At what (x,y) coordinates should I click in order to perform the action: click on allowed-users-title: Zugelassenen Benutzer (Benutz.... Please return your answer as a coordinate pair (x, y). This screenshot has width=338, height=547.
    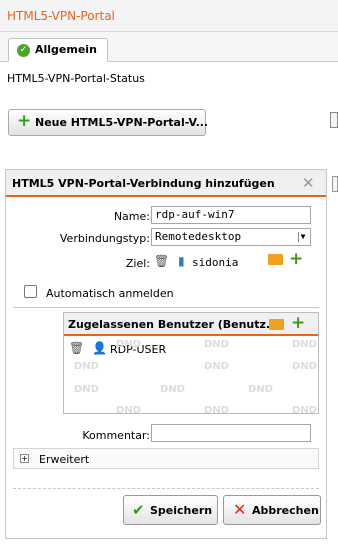
    Looking at the image, I should click on (173, 324).